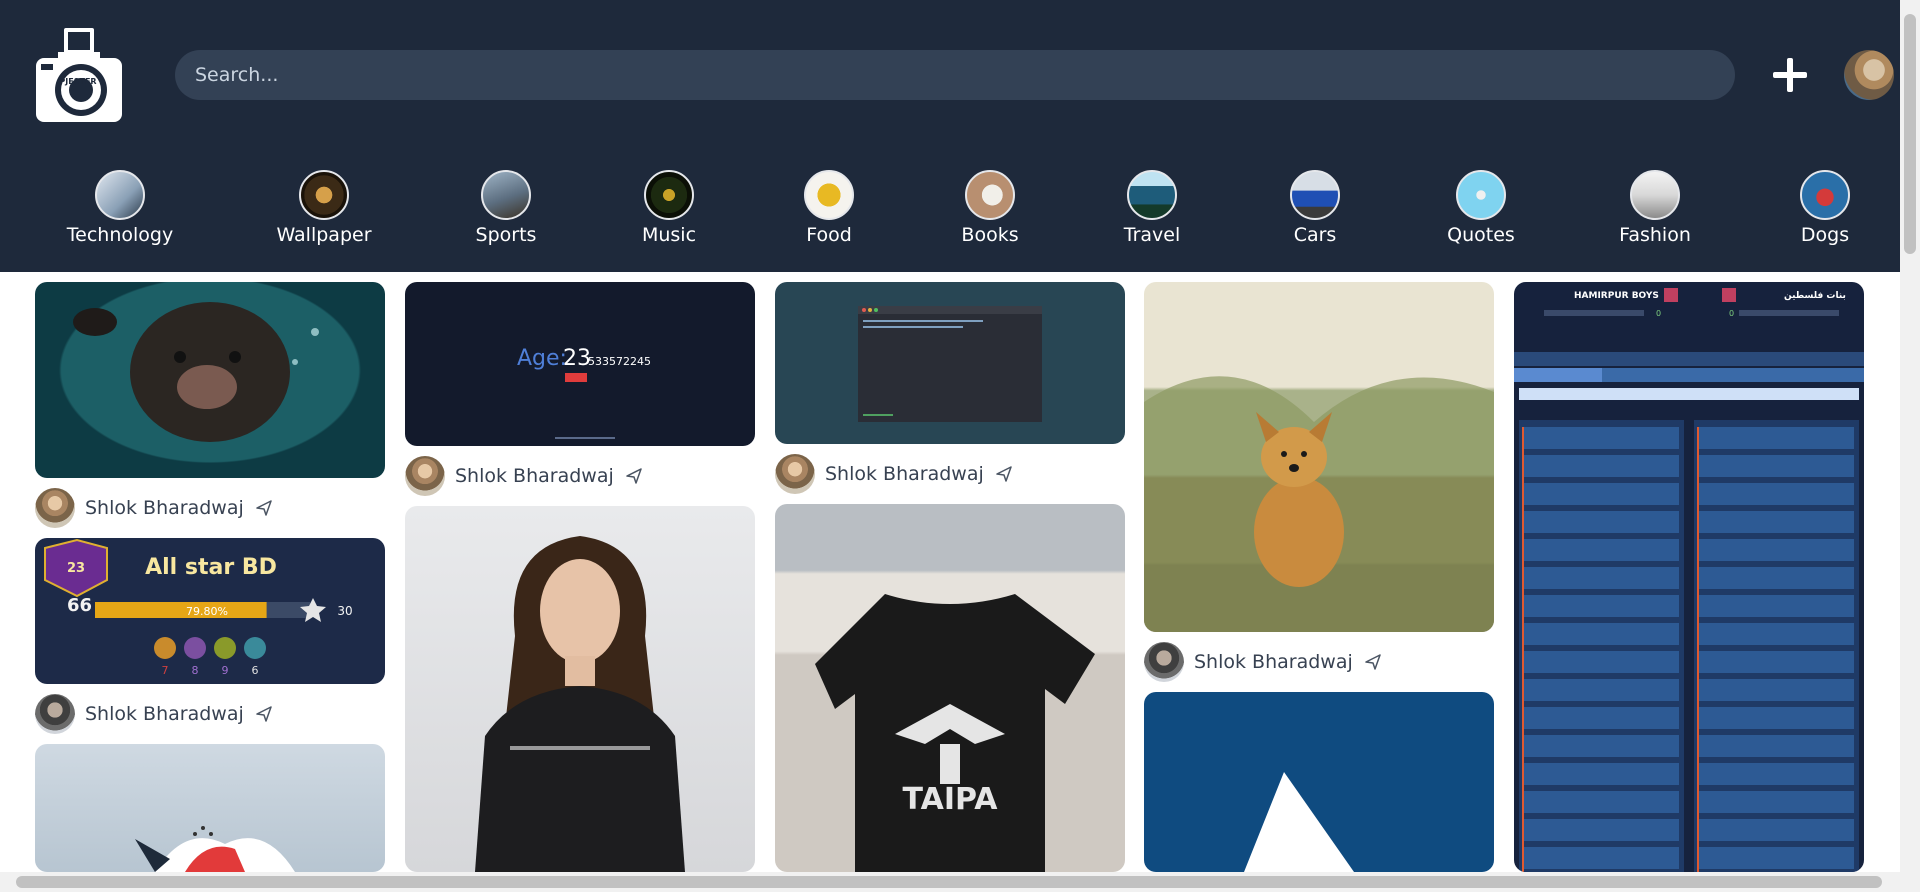 The height and width of the screenshot is (892, 1920). I want to click on pin-dog-underwater, so click(210, 380).